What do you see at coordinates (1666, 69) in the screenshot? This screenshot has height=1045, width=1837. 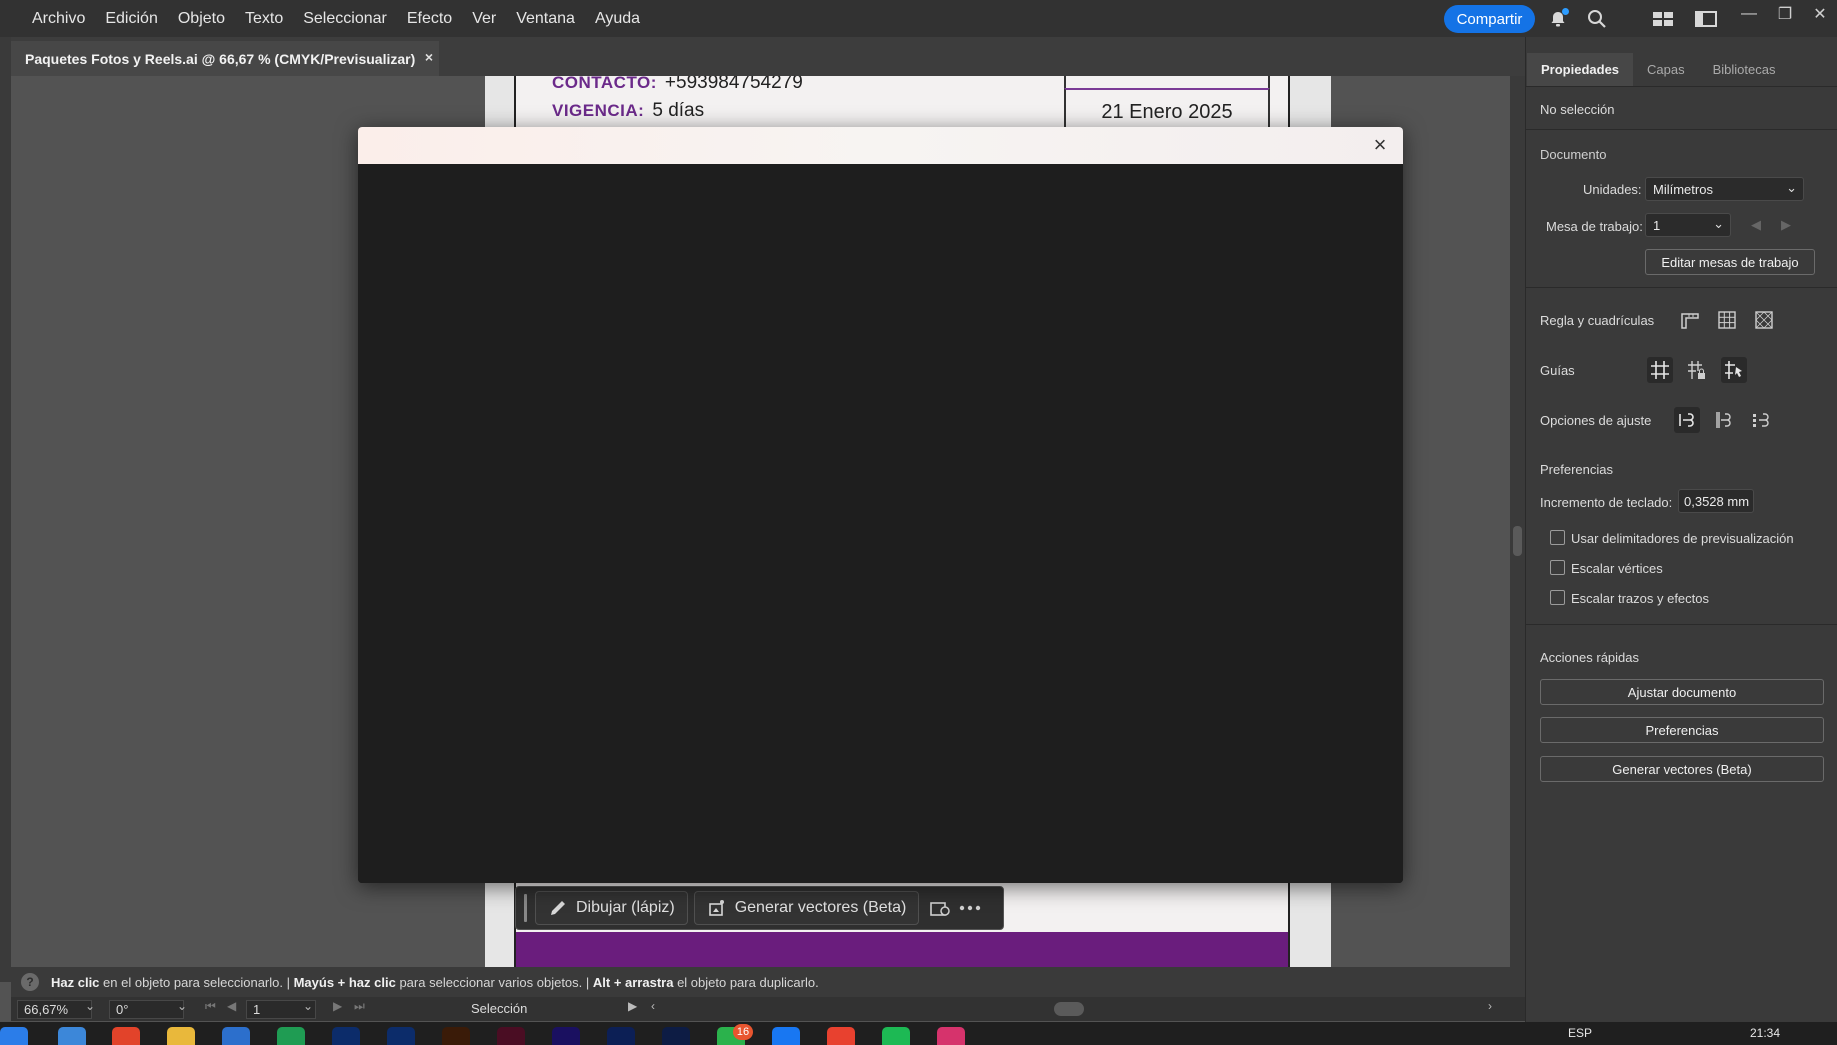 I see `tab-capas: Capas` at bounding box center [1666, 69].